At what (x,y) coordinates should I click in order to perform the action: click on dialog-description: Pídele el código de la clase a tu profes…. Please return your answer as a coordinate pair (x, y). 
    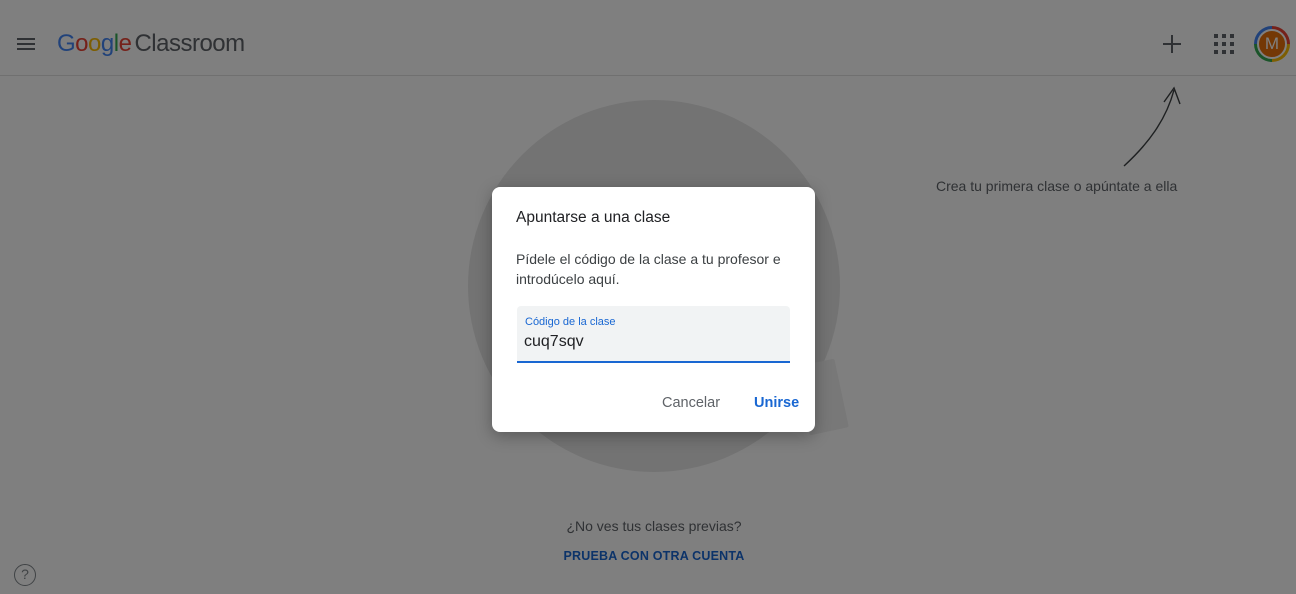
    Looking at the image, I should click on (648, 269).